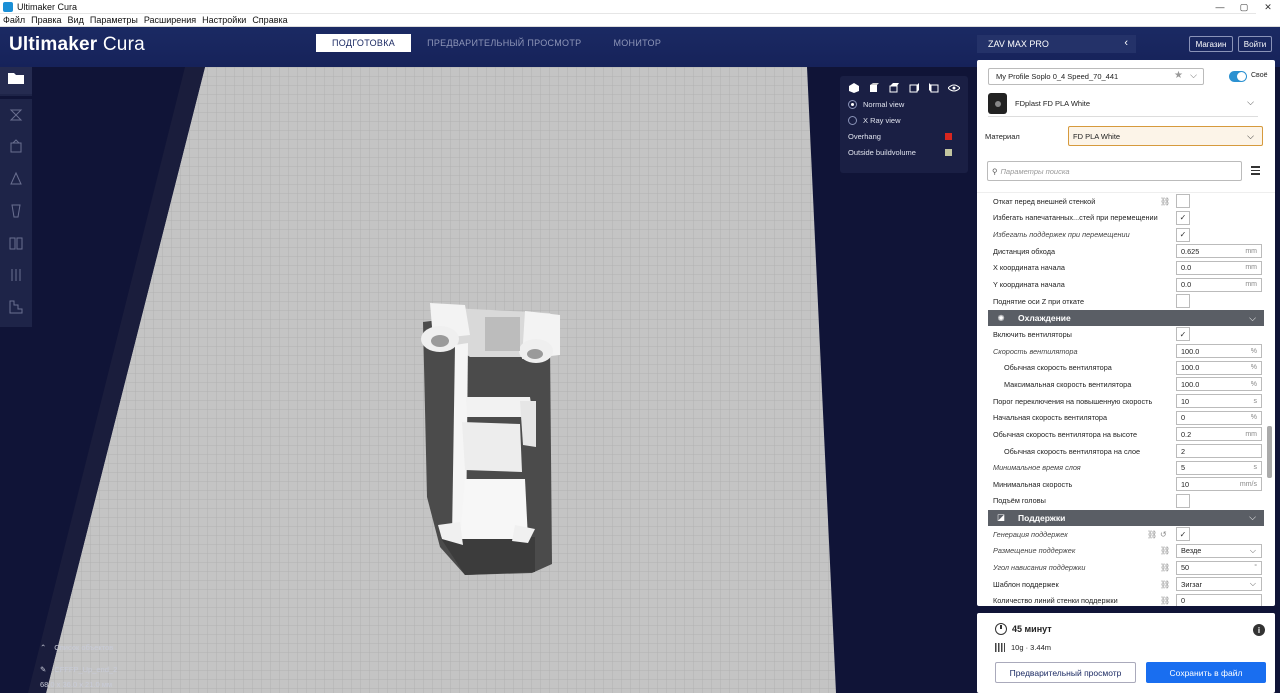 The width and height of the screenshot is (1280, 693). Describe the element at coordinates (934, 88) in the screenshot. I see `right-view-icon` at that location.